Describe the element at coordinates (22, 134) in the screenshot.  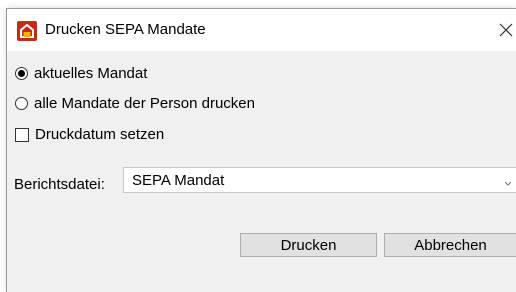
I see `checkbox-box` at that location.